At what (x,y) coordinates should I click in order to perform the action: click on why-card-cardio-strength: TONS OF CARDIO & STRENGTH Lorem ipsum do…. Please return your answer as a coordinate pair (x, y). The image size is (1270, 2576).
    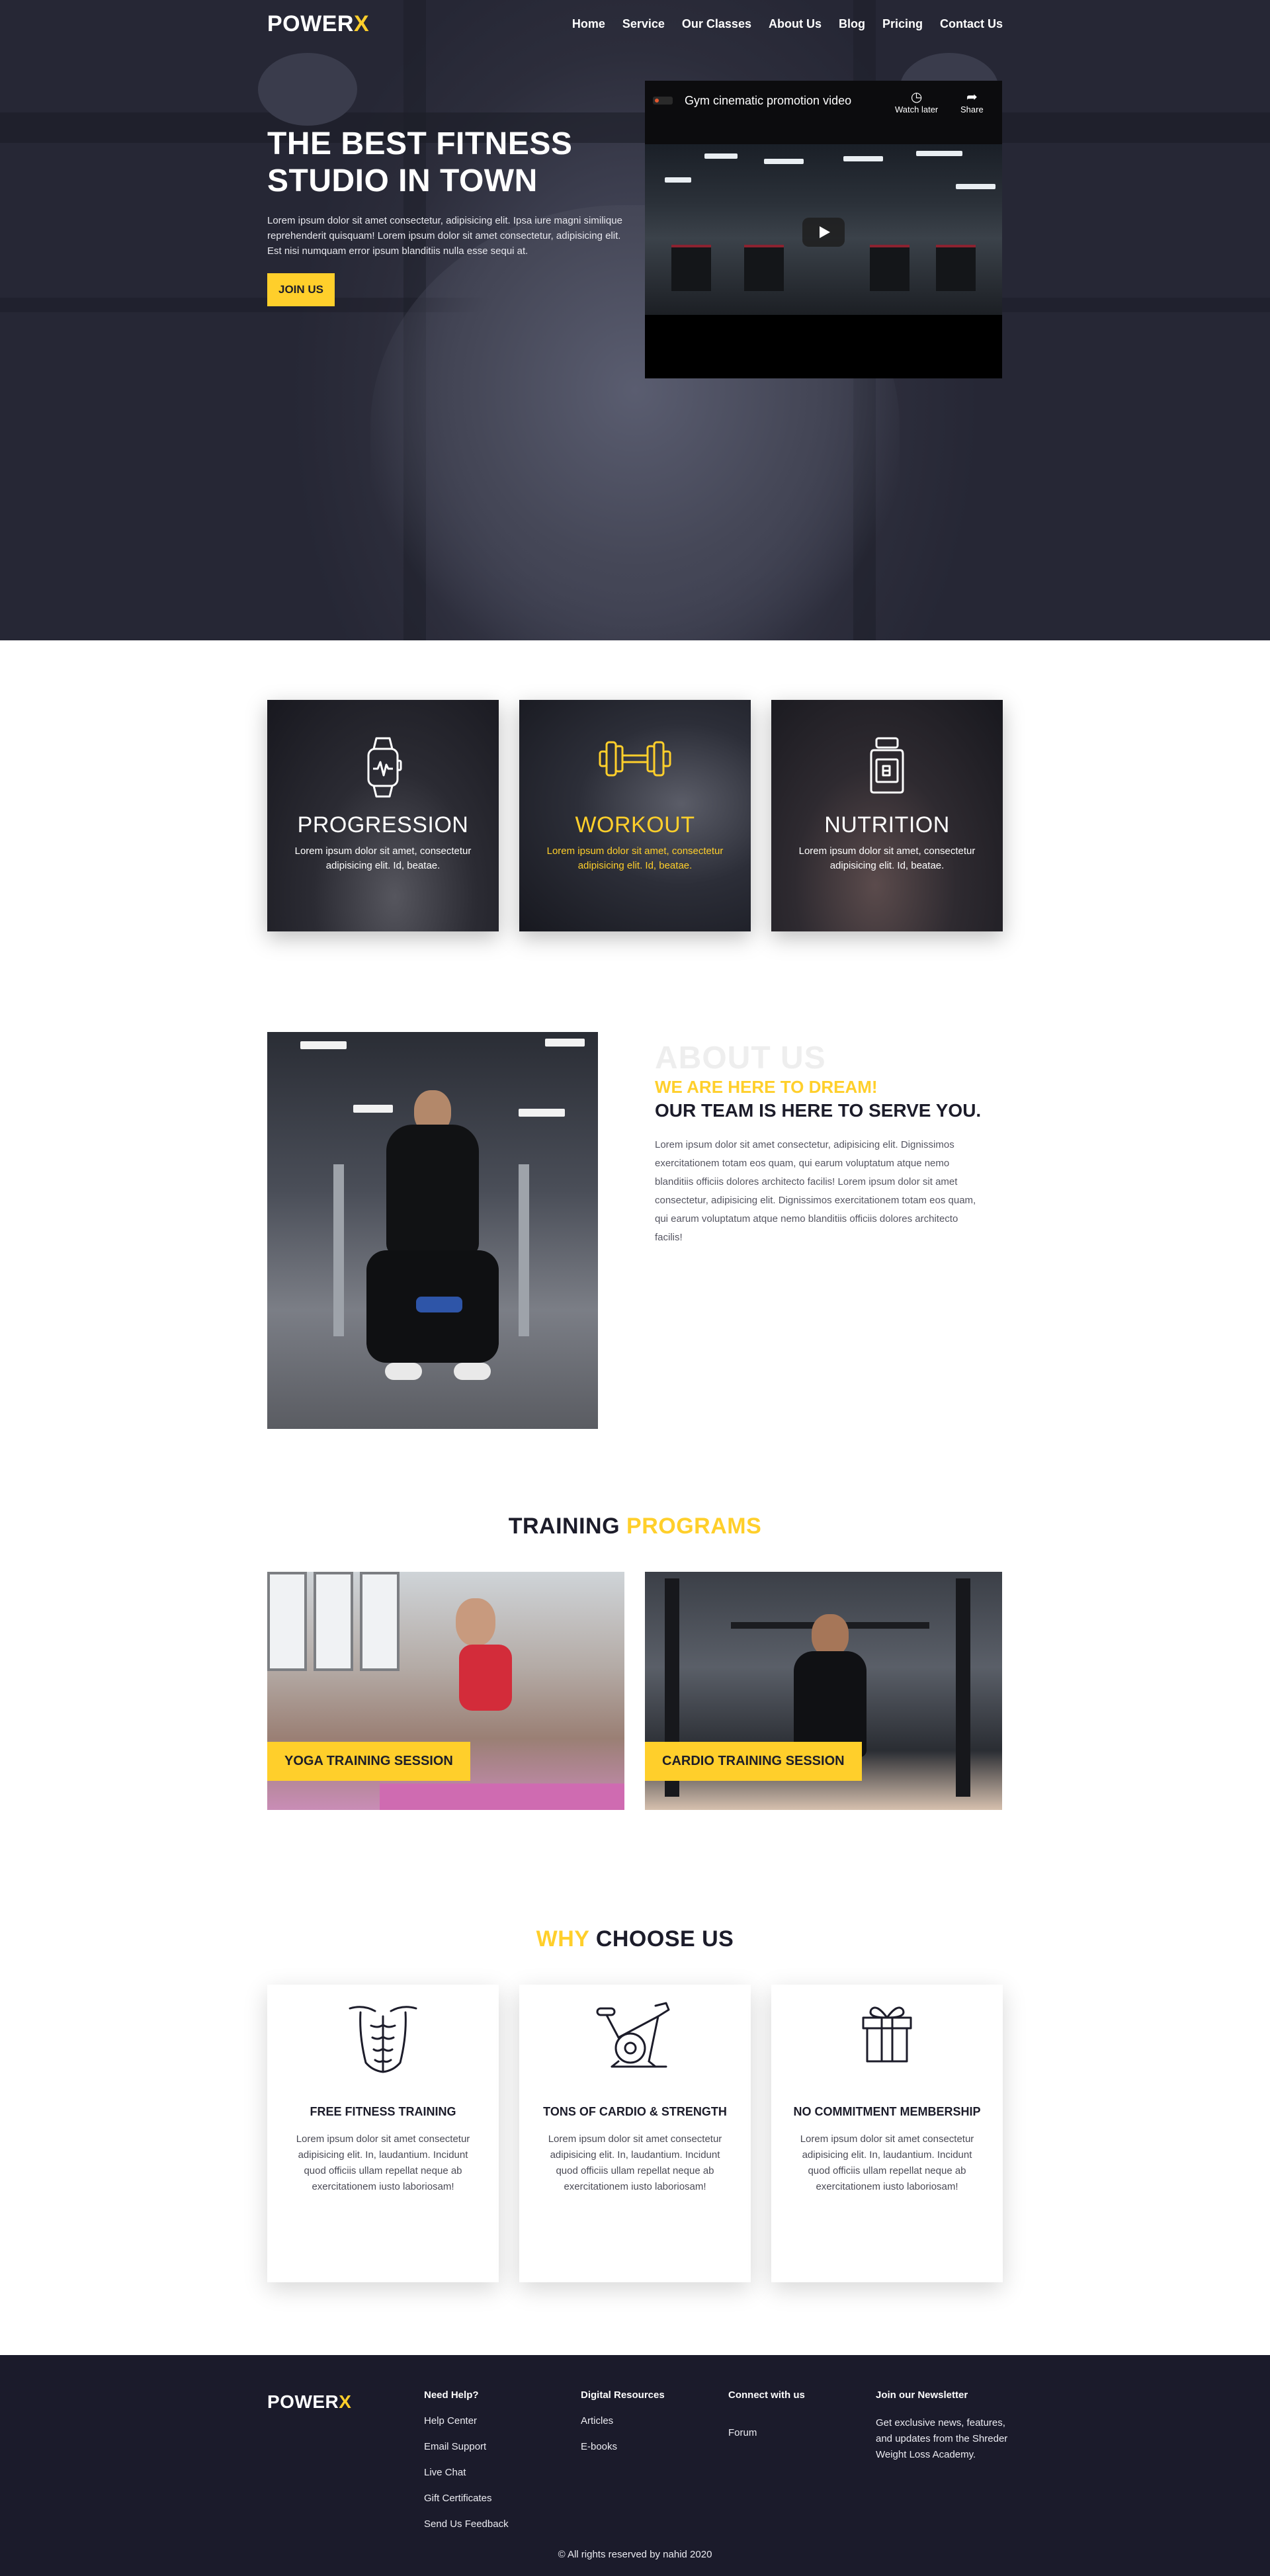
    Looking at the image, I should click on (635, 2133).